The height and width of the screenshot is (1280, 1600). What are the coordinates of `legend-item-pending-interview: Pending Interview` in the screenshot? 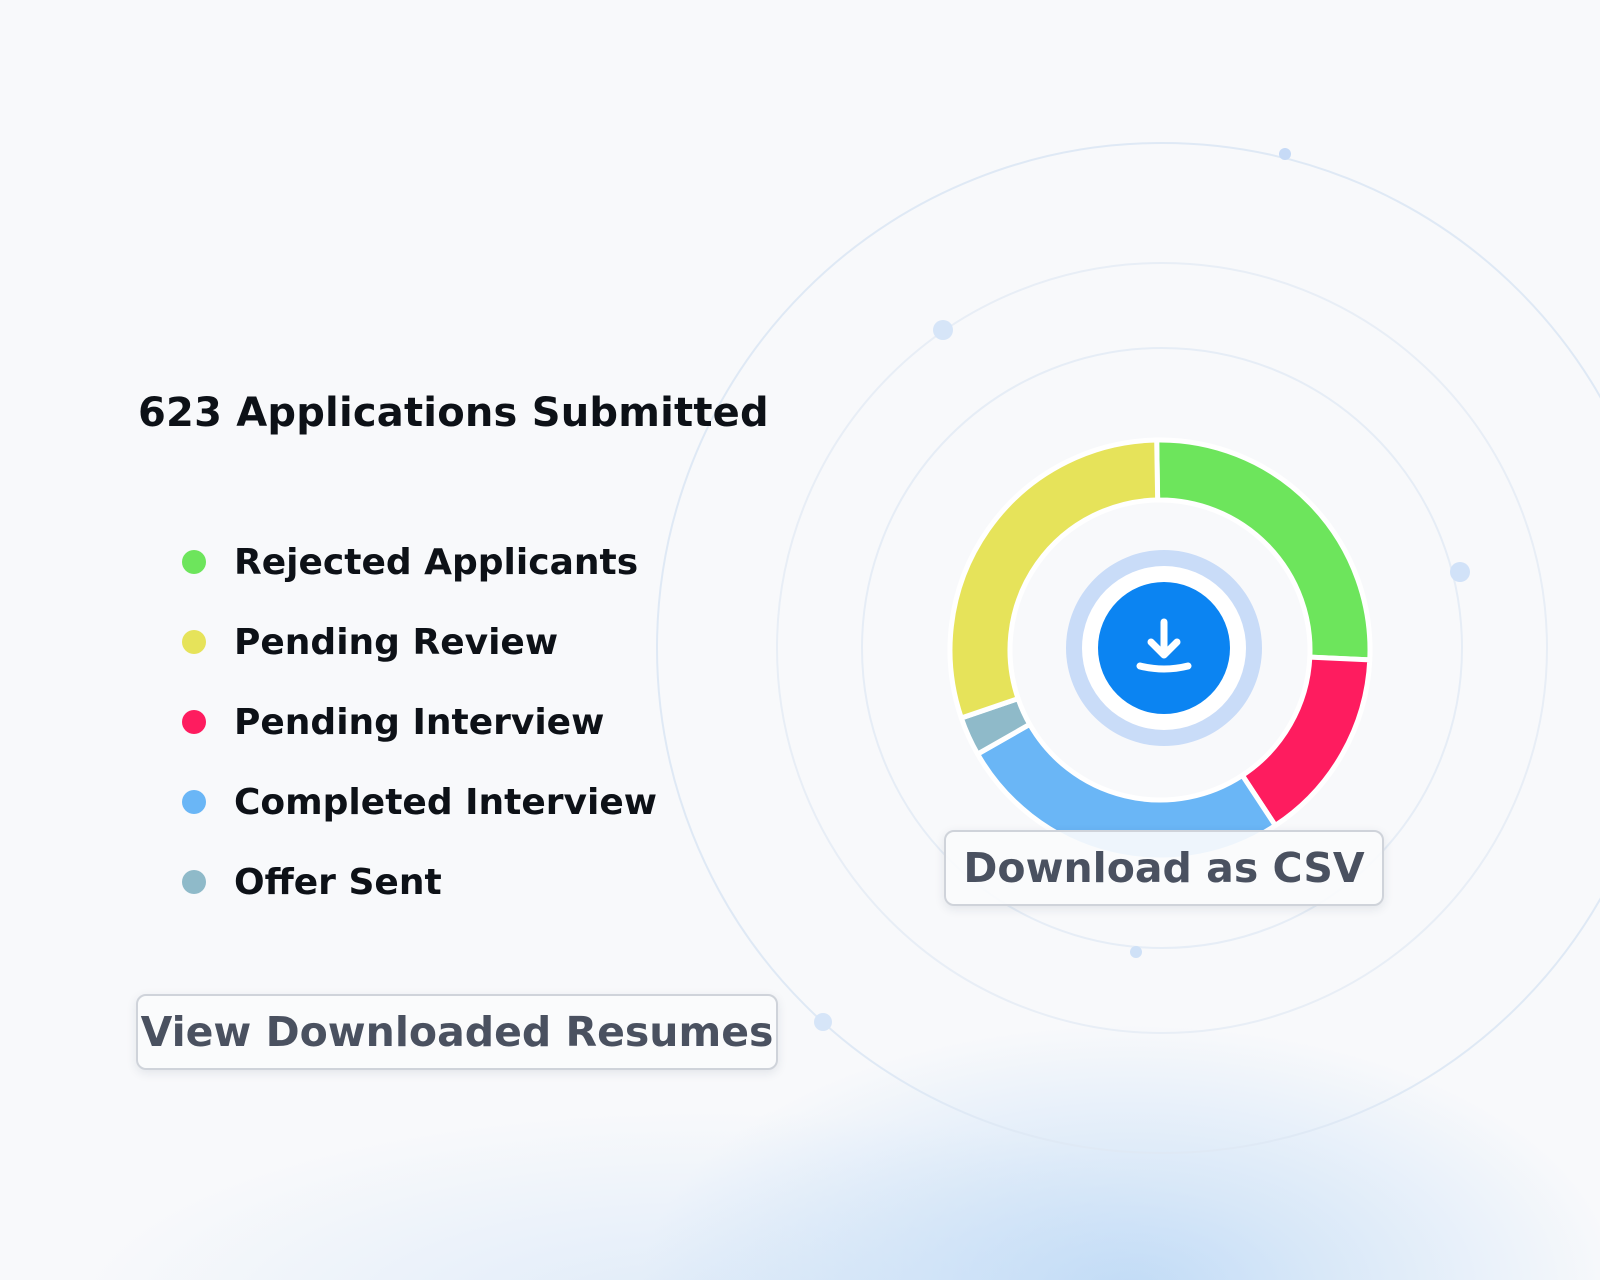 It's located at (419, 722).